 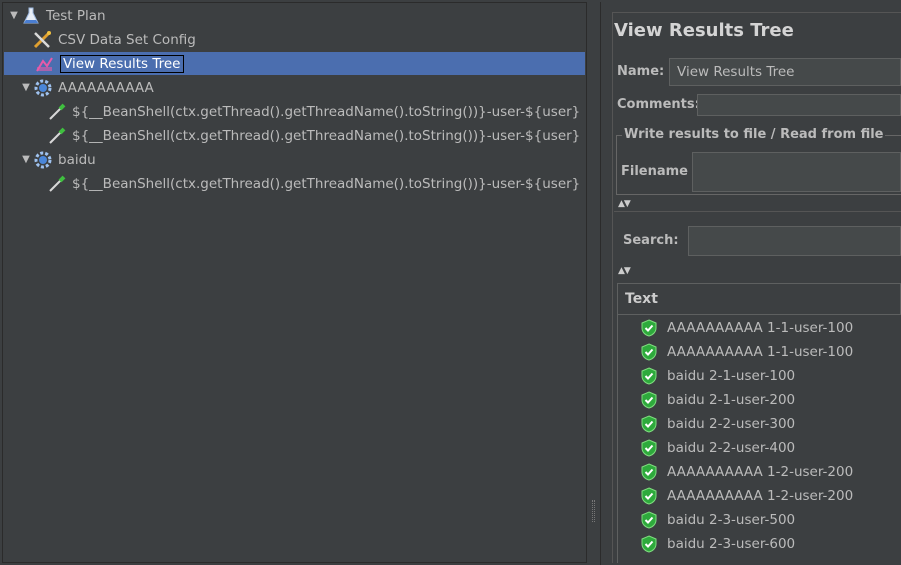 What do you see at coordinates (731, 400) in the screenshot?
I see `result-sample-label: baidu 2-1-user-200` at bounding box center [731, 400].